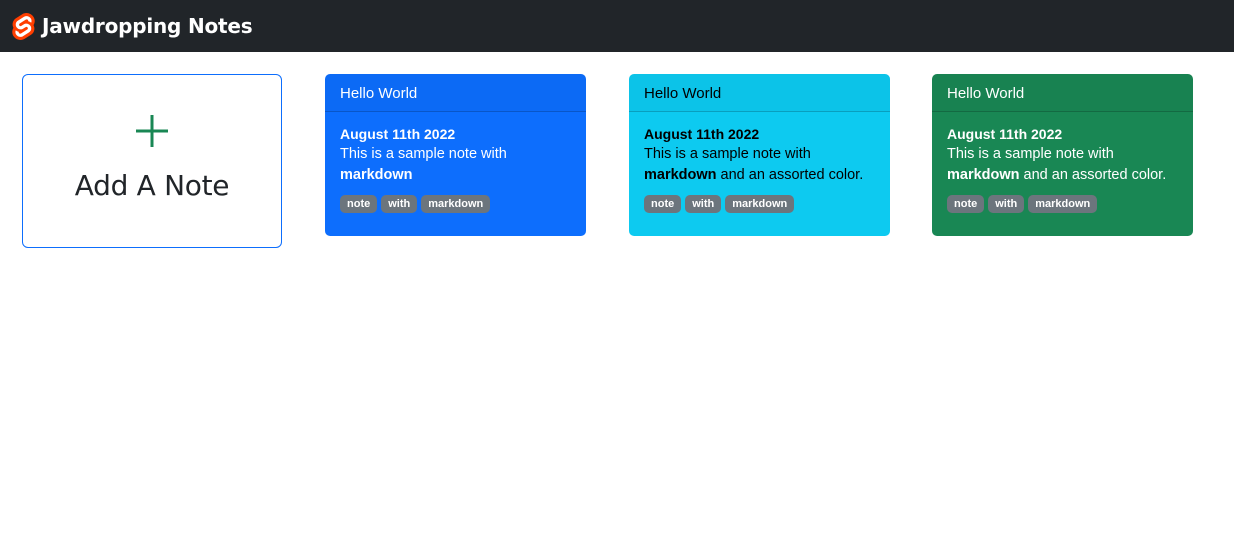 The height and width of the screenshot is (557, 1234). I want to click on add-note-button: Add A Note, so click(152, 161).